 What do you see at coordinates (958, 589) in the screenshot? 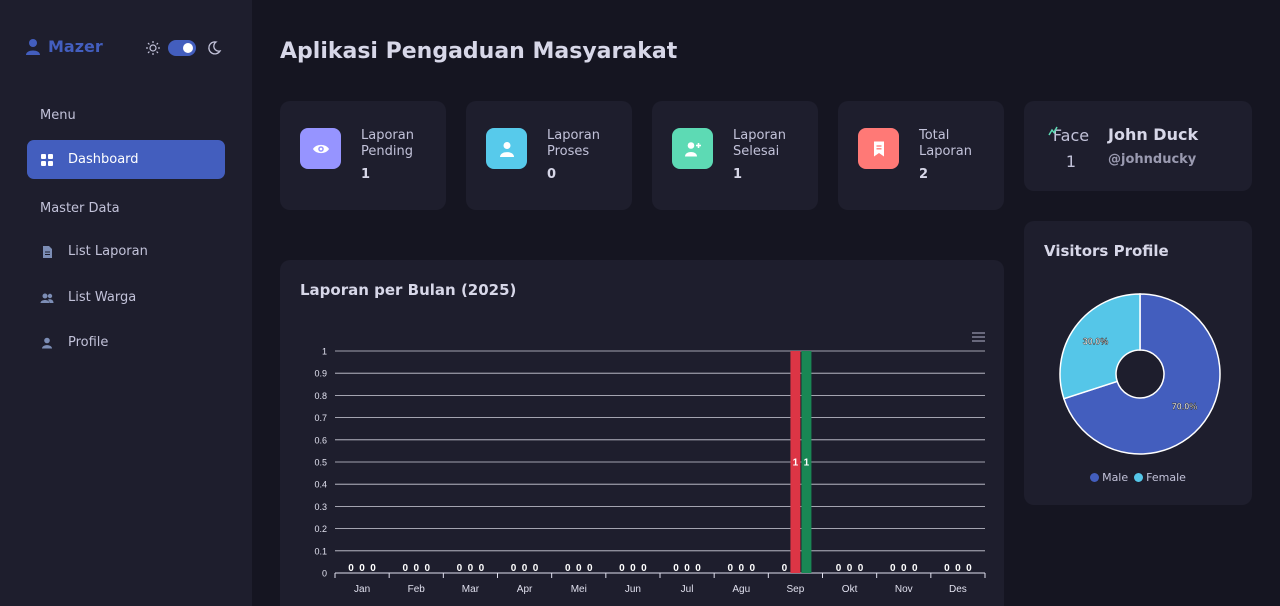
I see `x-tick-label: Des` at bounding box center [958, 589].